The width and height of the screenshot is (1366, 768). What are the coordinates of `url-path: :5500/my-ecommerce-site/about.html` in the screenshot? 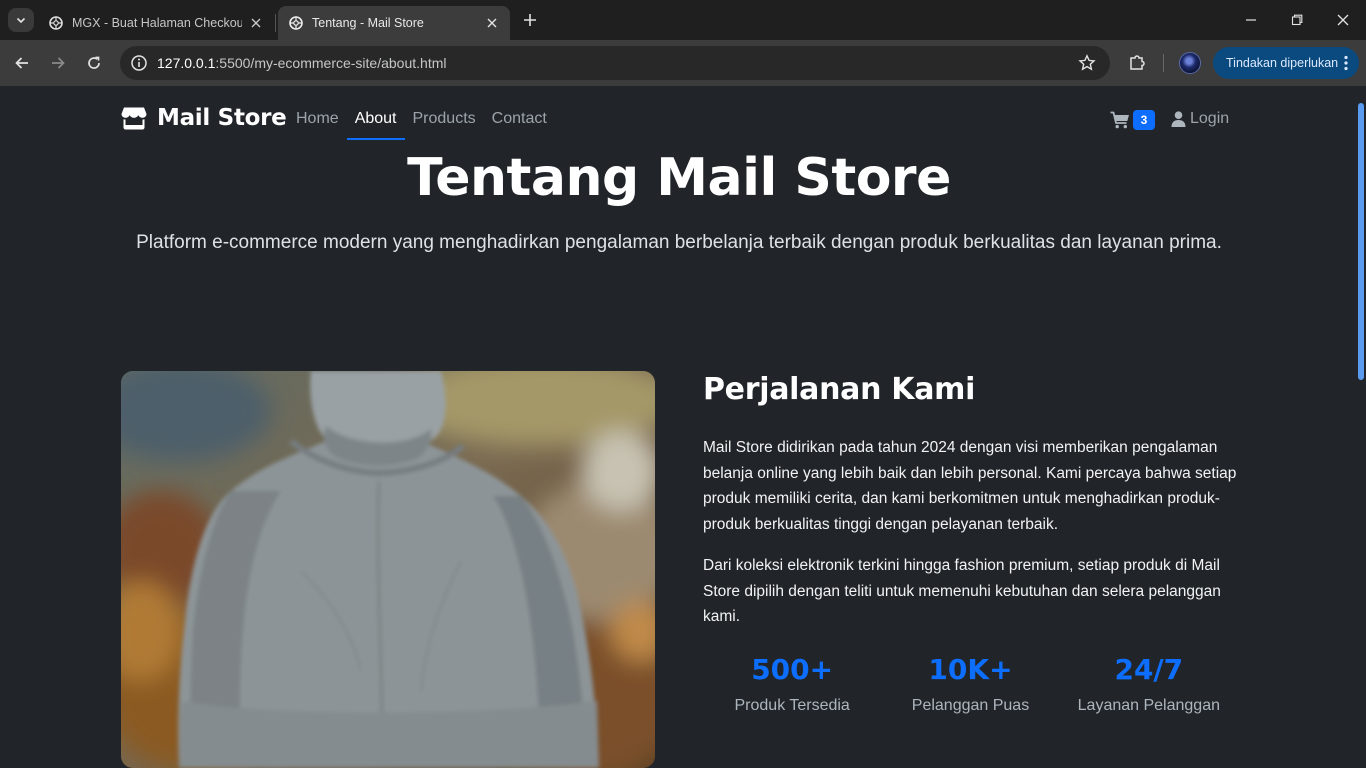 It's located at (331, 63).